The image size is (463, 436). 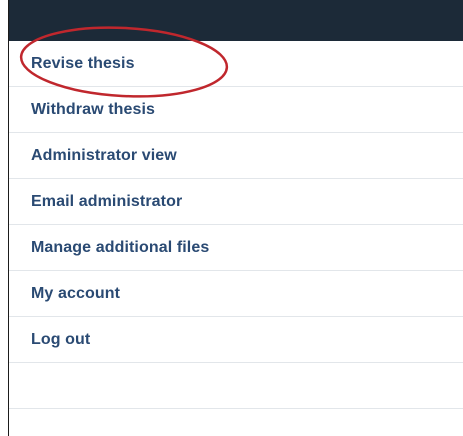 I want to click on menu-item-log-out: Log out, so click(x=236, y=340).